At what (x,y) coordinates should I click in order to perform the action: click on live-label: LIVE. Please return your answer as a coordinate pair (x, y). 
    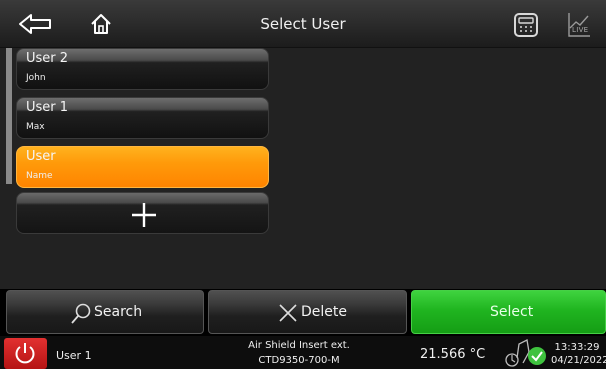
    Looking at the image, I should click on (580, 30).